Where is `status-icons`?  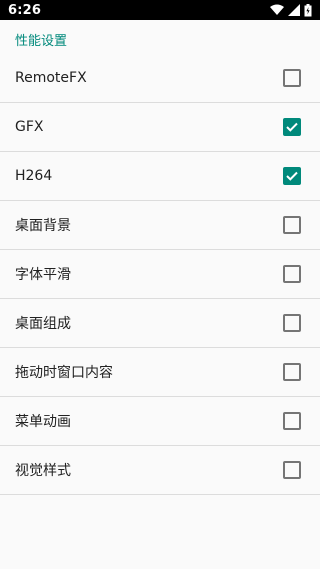
status-icons is located at coordinates (291, 10).